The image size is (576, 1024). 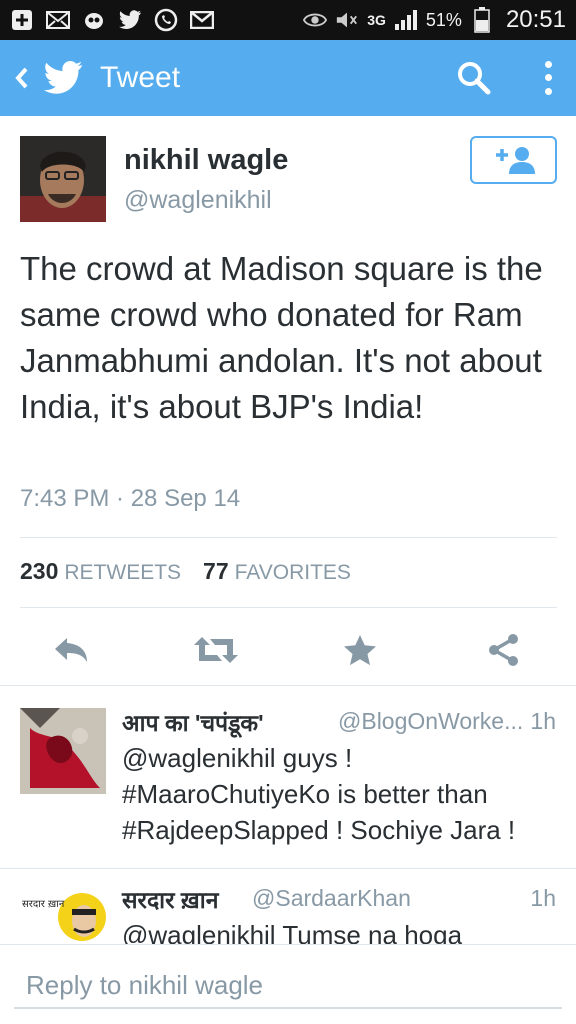 I want to click on retweet-button, so click(x=216, y=650).